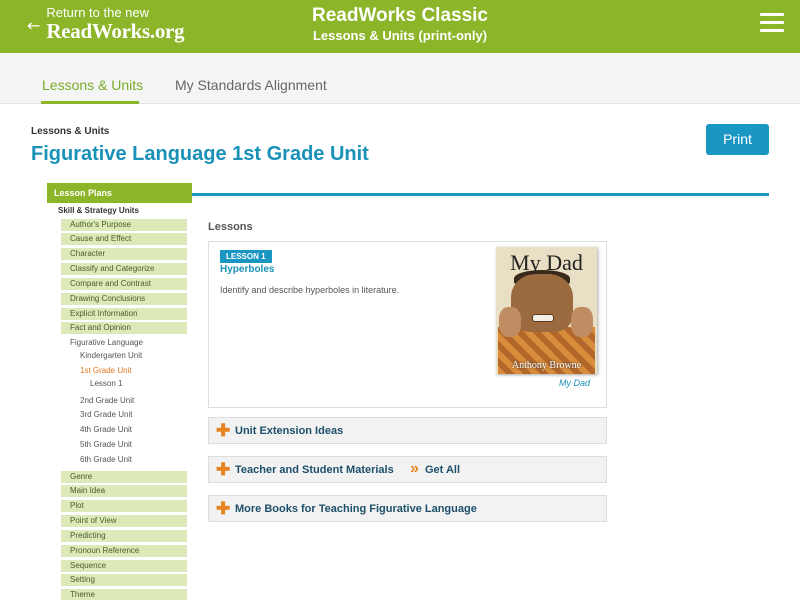  What do you see at coordinates (124, 491) in the screenshot?
I see `sidebar-item-main-idea: Main Idea` at bounding box center [124, 491].